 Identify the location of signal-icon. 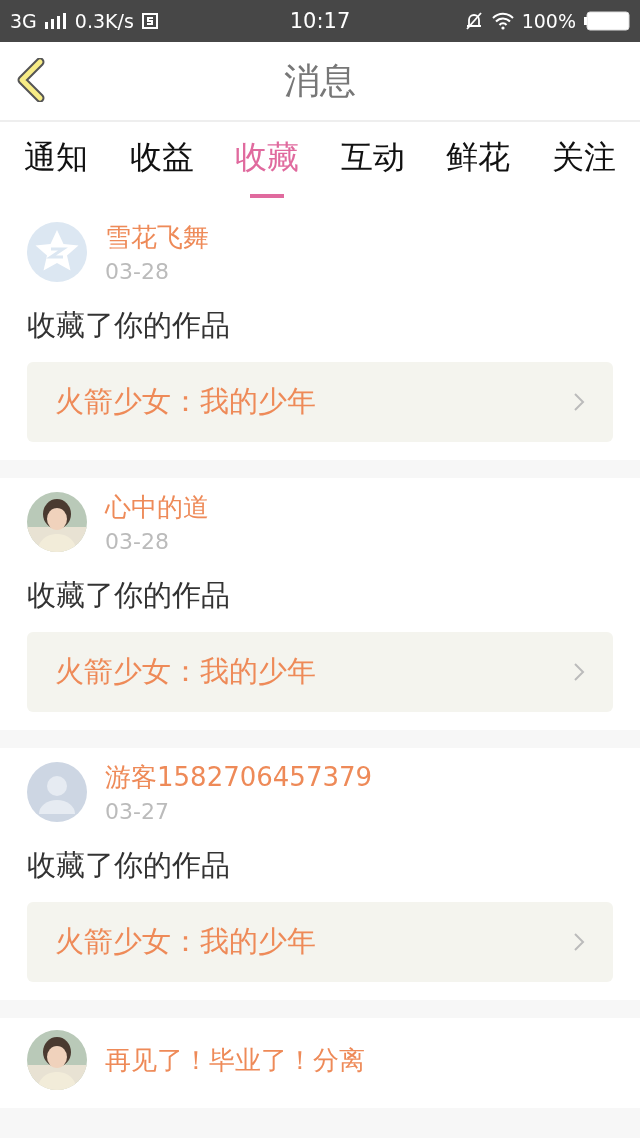
(55, 21).